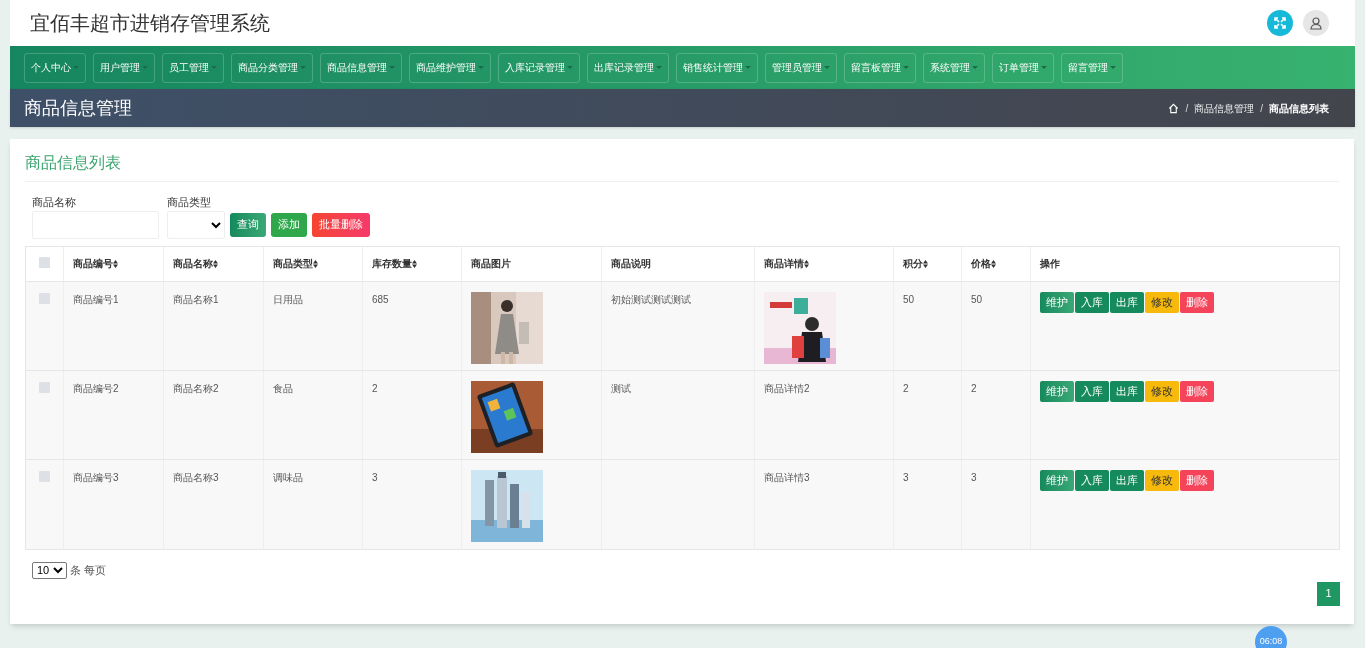 This screenshot has height=648, width=1365. Describe the element at coordinates (682, 166) in the screenshot. I see `card-title: 商品信息列表` at that location.